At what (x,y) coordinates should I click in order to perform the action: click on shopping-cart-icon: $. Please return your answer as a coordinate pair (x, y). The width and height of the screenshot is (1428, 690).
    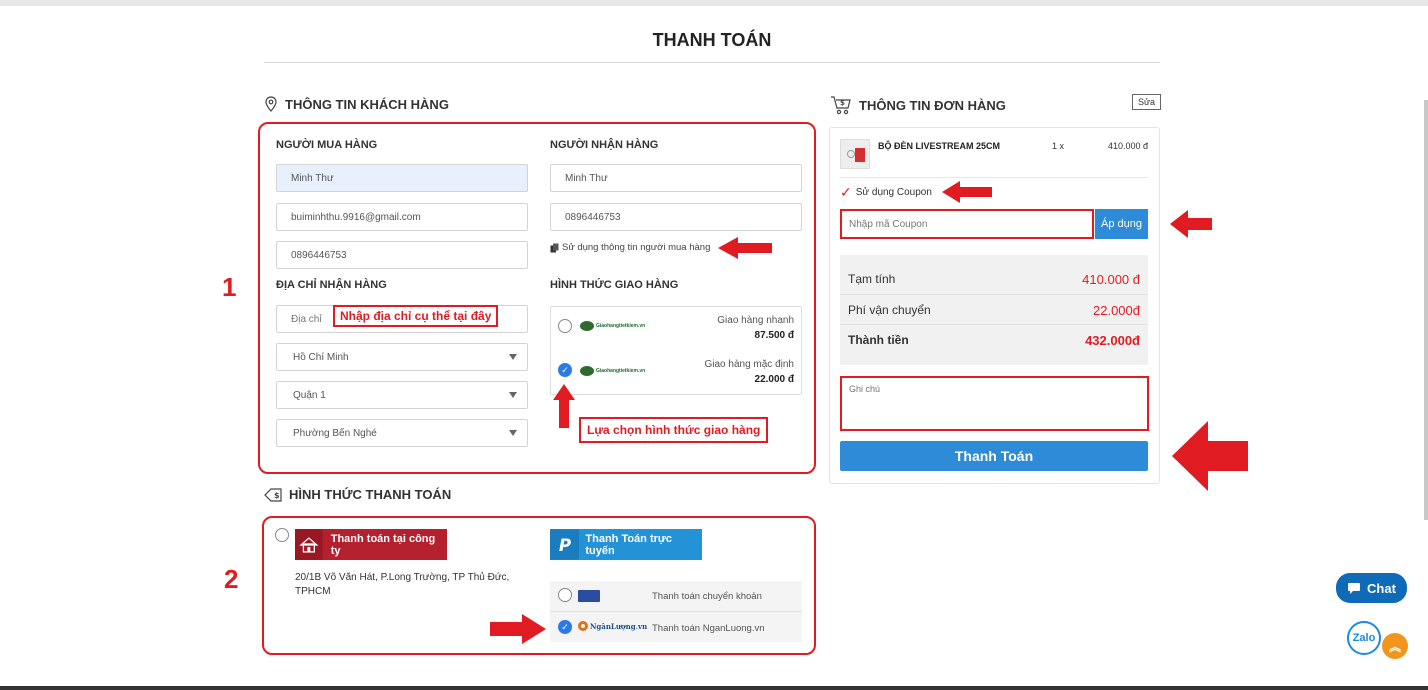
    Looking at the image, I should click on (841, 105).